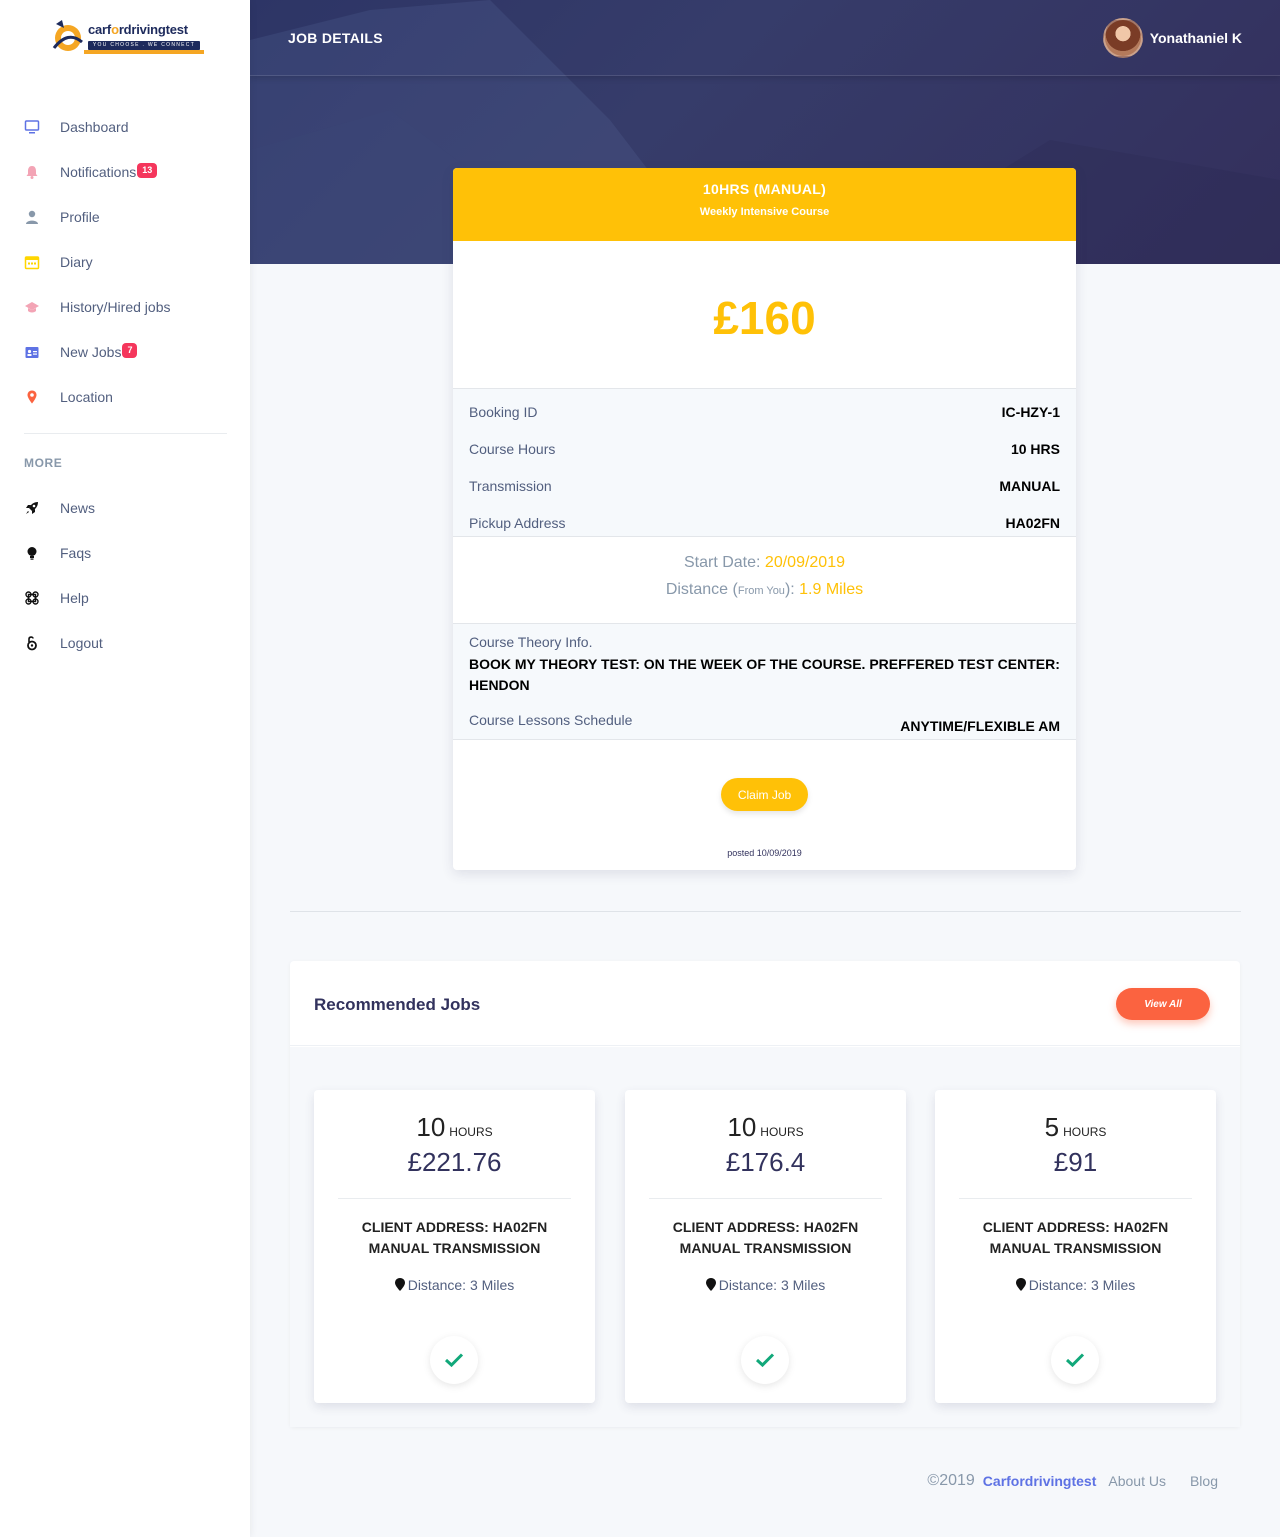  I want to click on theory-label: Course Theory Info., so click(531, 642).